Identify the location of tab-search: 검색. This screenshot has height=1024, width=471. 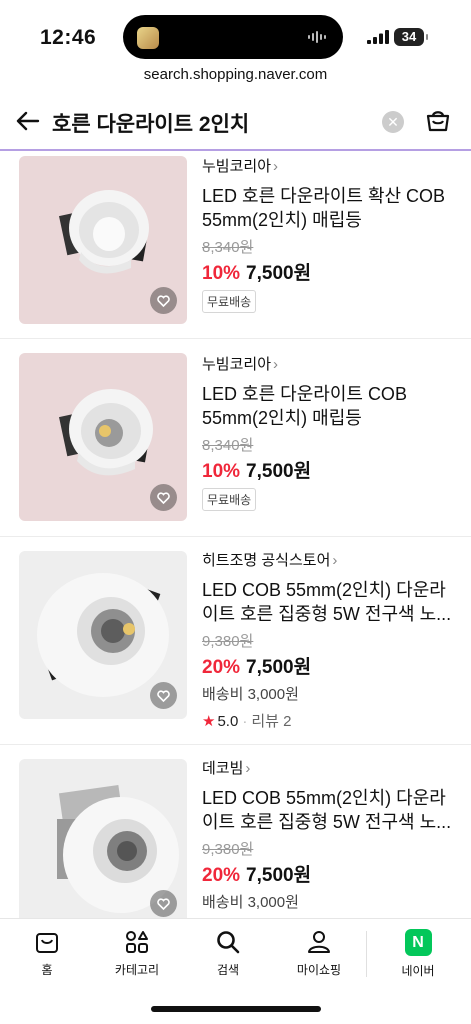
(228, 953).